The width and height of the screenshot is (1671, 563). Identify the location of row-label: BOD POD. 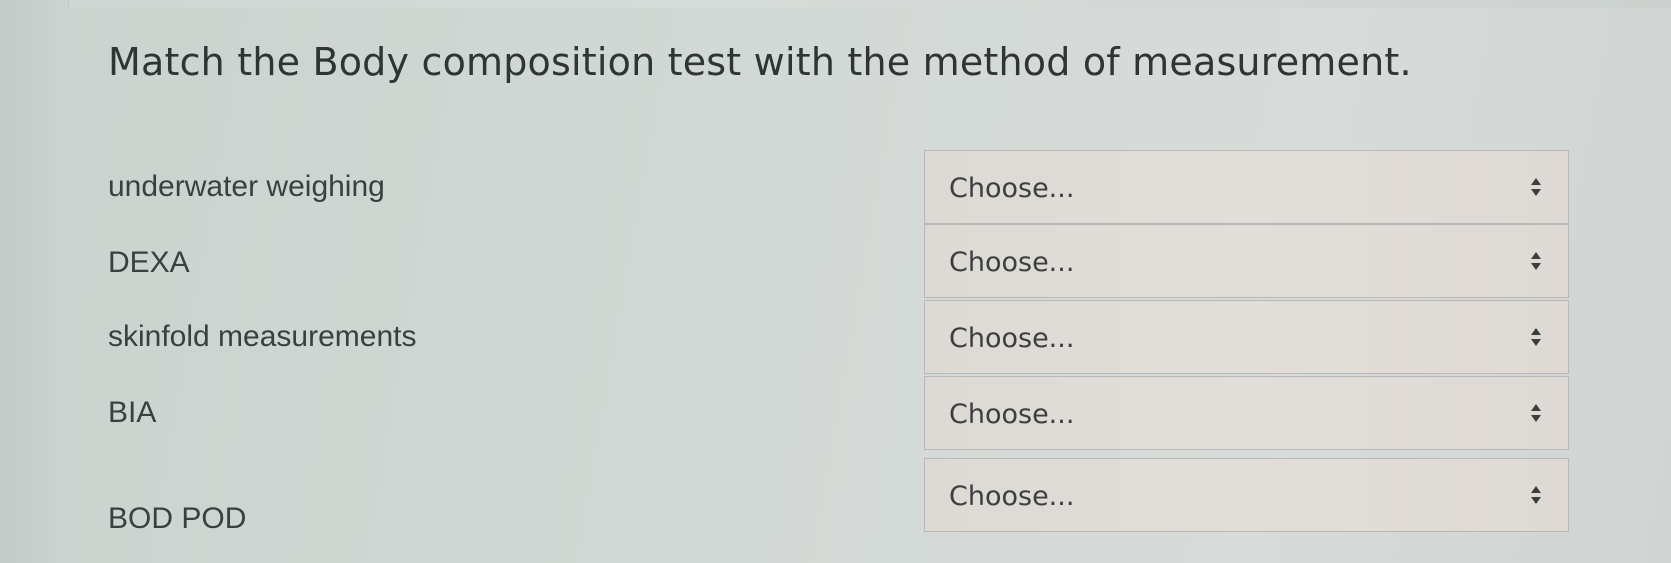
(177, 518).